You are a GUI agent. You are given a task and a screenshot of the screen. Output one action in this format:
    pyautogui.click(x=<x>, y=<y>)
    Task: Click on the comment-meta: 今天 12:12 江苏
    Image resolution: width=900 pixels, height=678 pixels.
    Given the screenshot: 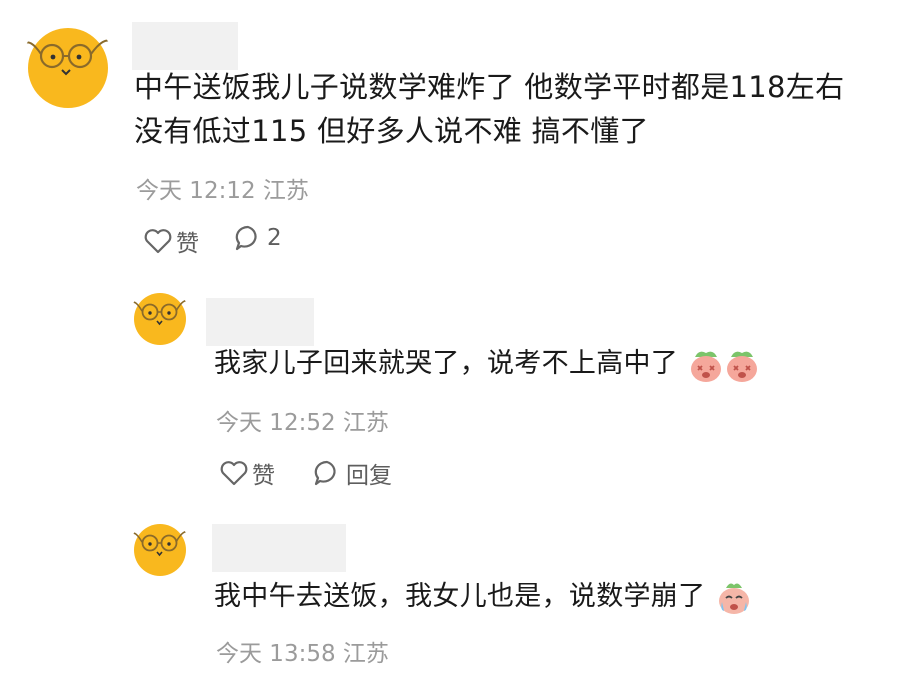 What is the action you would take?
    pyautogui.click(x=222, y=188)
    